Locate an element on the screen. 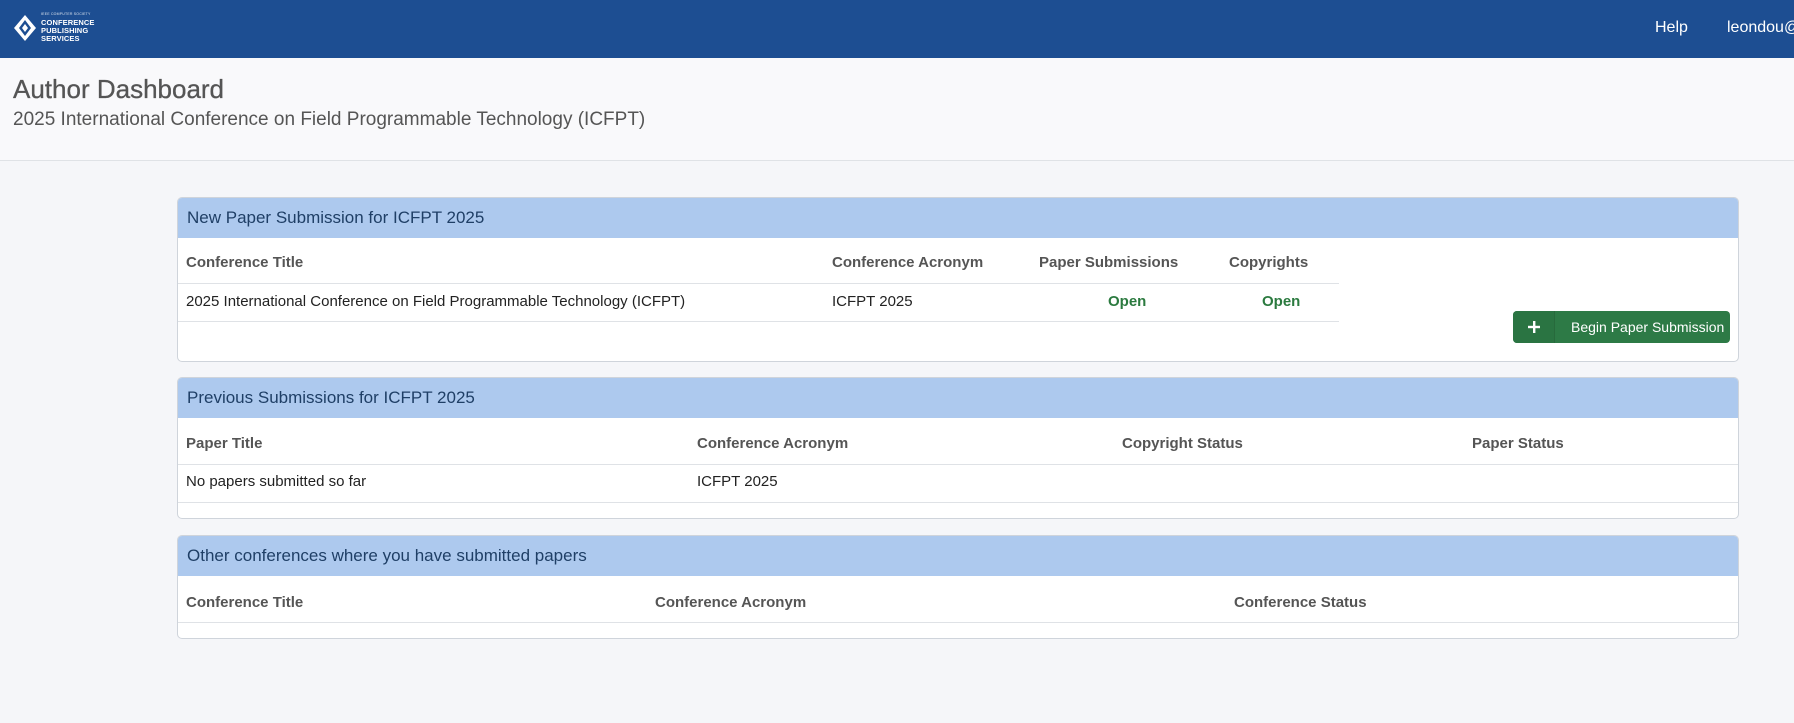 The height and width of the screenshot is (723, 1794). nav-help-link: Help is located at coordinates (1671, 28).